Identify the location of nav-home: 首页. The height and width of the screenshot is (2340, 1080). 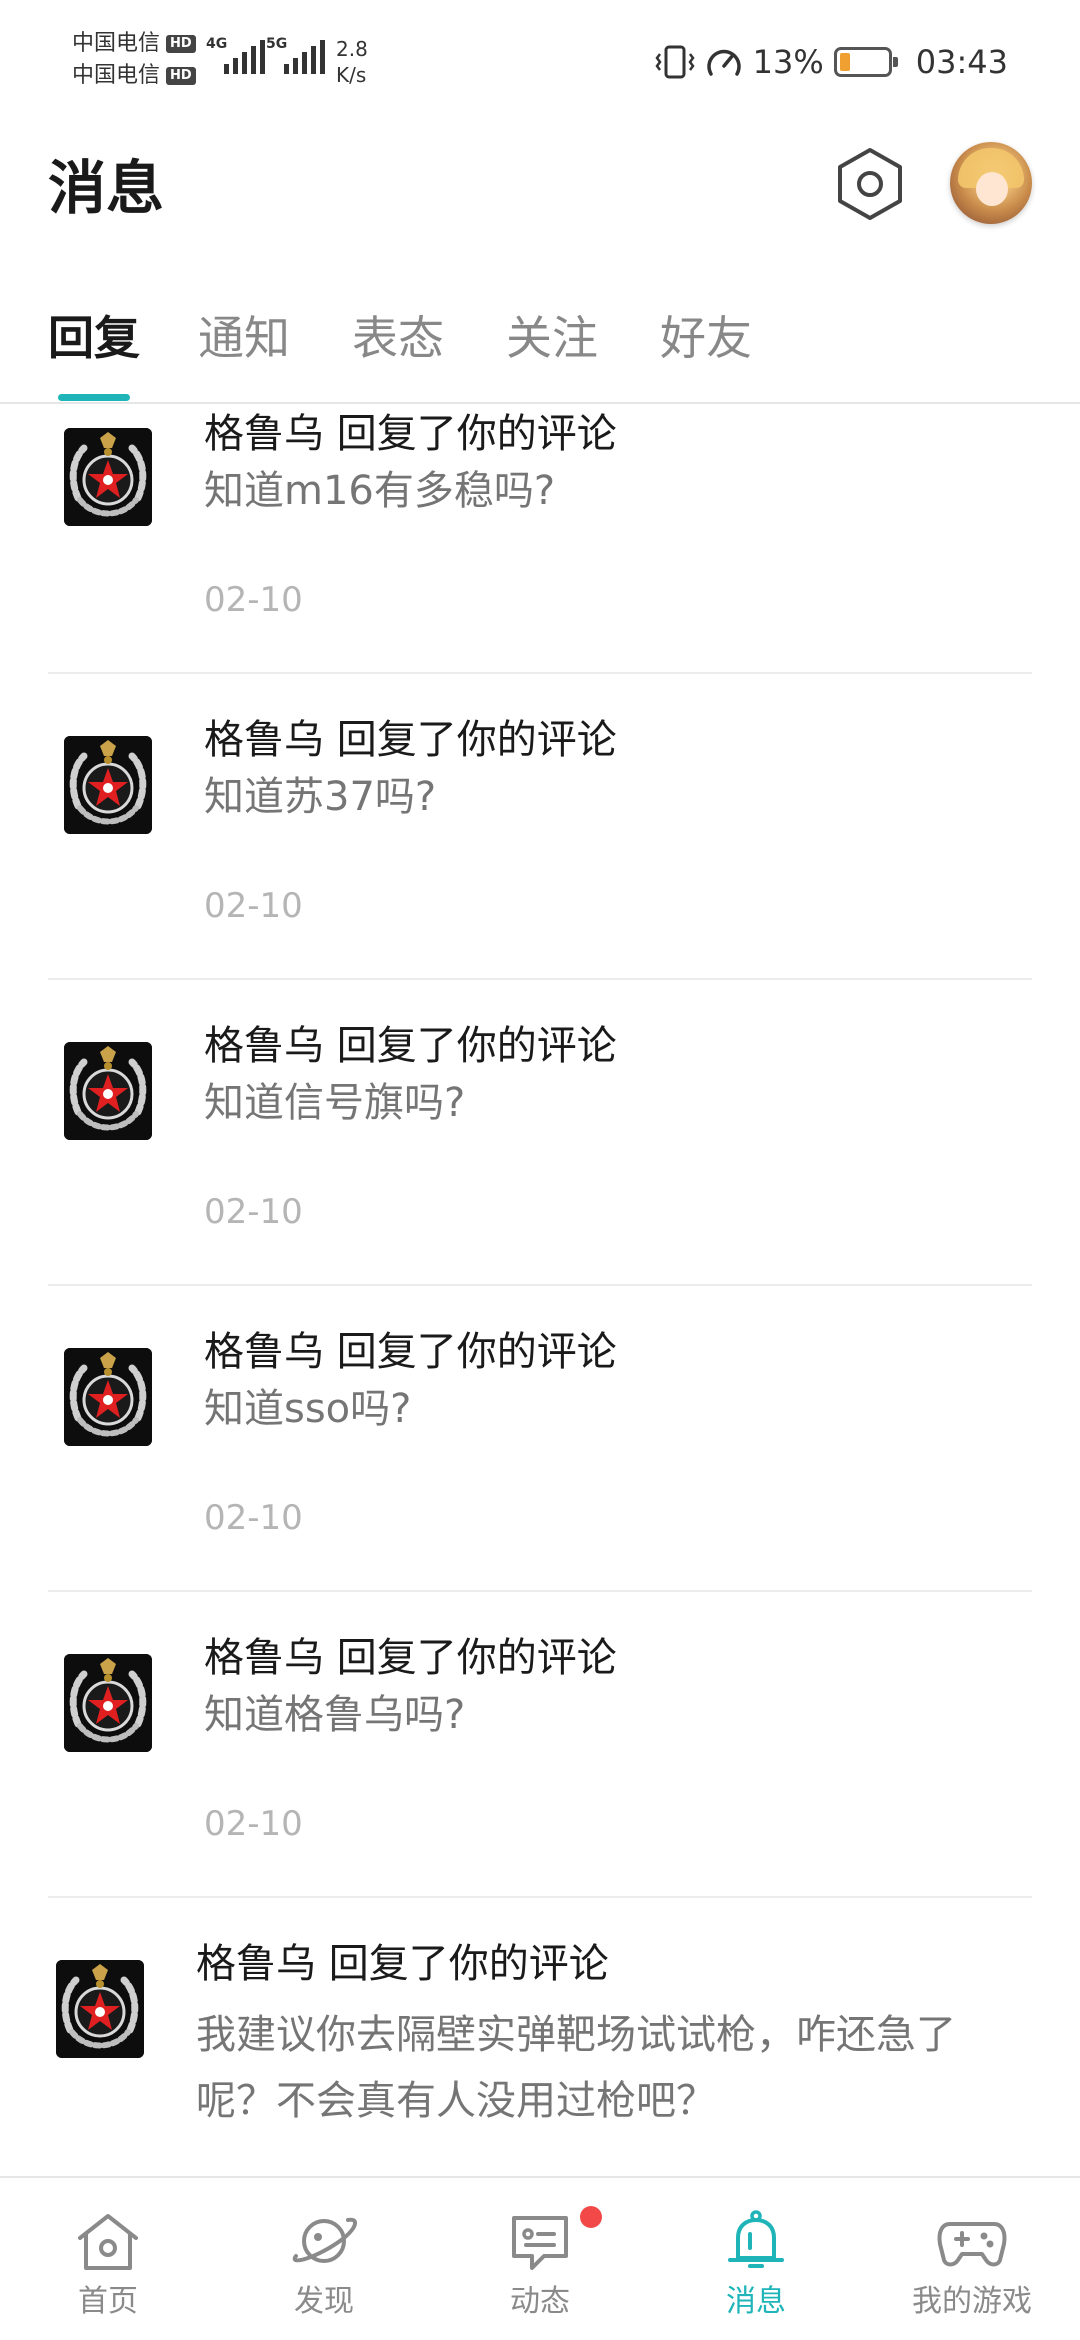
(108, 2259).